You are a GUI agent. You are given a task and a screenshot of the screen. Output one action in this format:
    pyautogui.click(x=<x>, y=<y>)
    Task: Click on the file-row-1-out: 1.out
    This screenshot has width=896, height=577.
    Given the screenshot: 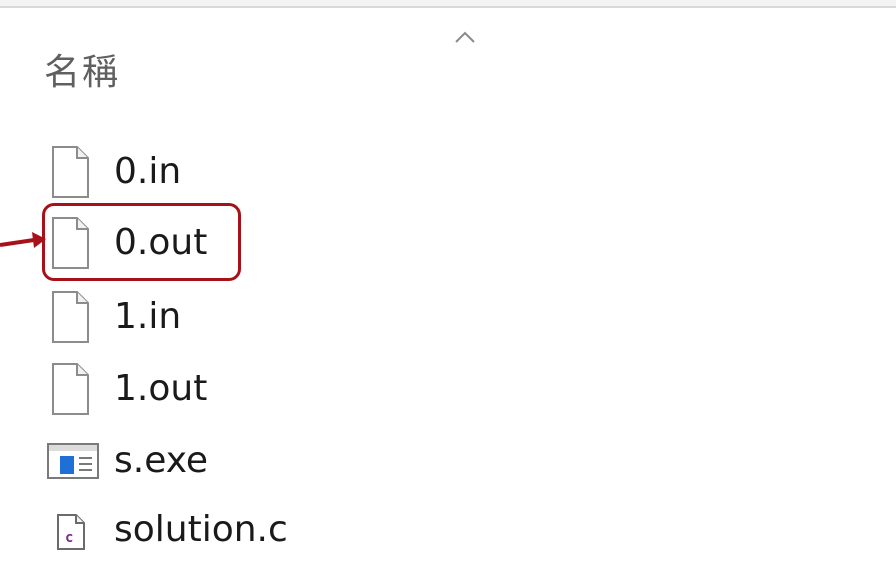 What is the action you would take?
    pyautogui.click(x=126, y=389)
    